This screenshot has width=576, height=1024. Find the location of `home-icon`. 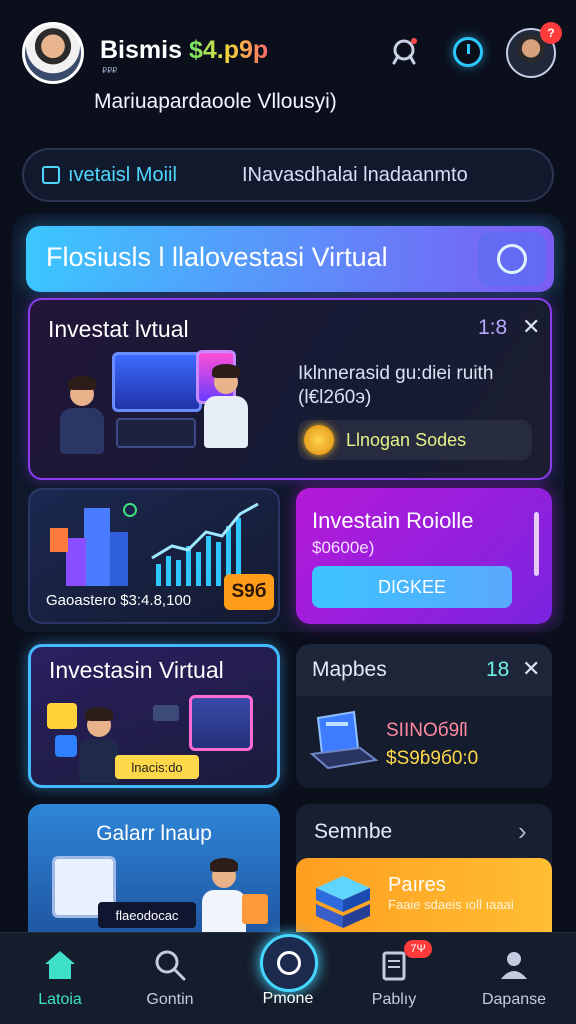

home-icon is located at coordinates (60, 965).